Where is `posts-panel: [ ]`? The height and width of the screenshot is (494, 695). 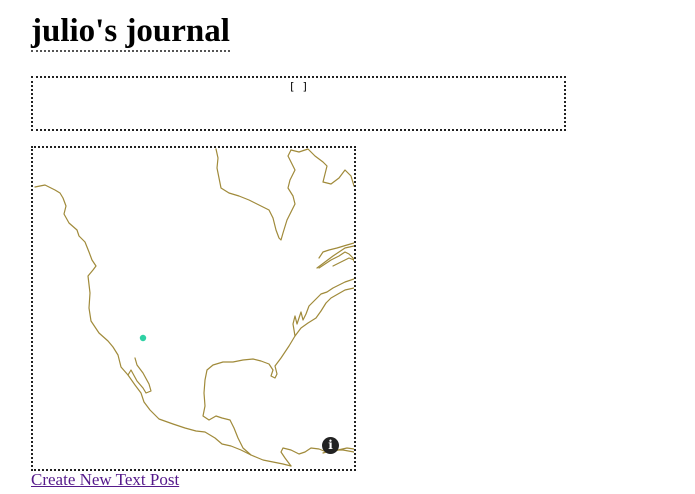 posts-panel: [ ] is located at coordinates (298, 103).